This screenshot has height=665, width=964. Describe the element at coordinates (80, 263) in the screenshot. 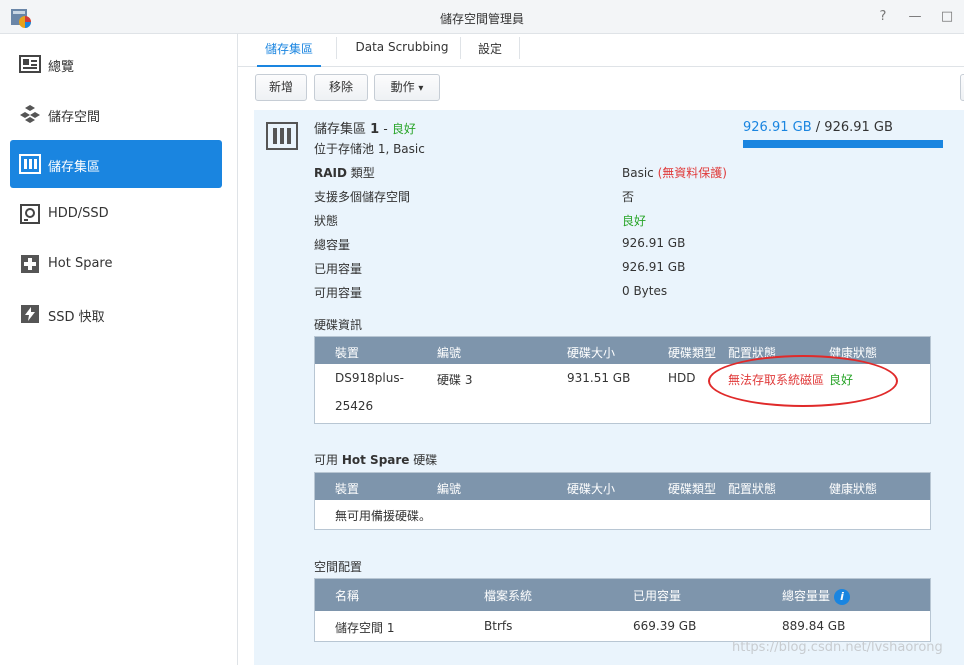

I see `sidebar-item-label: Hot Spare` at that location.